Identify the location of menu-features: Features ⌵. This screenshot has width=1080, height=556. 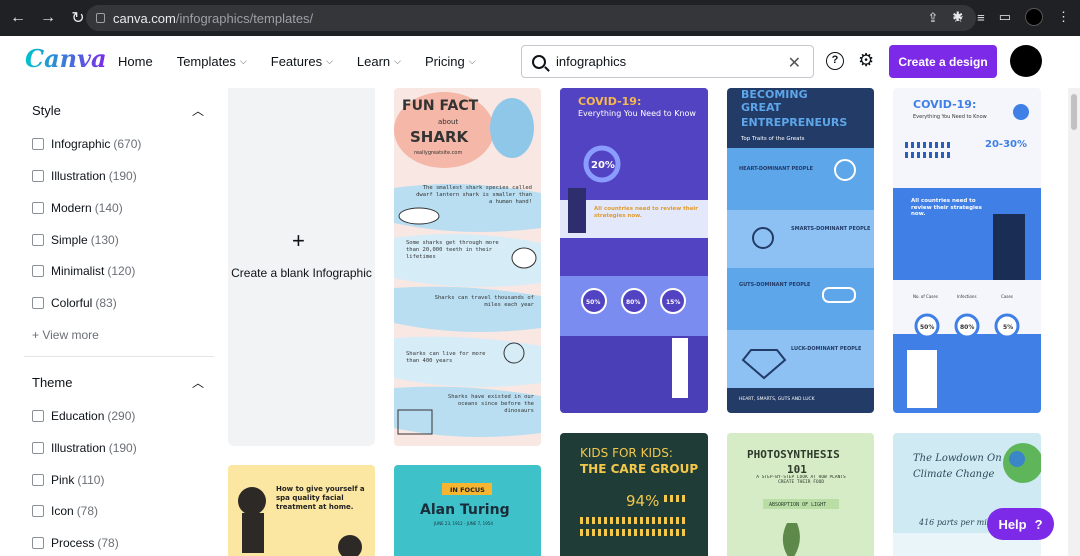
(302, 61).